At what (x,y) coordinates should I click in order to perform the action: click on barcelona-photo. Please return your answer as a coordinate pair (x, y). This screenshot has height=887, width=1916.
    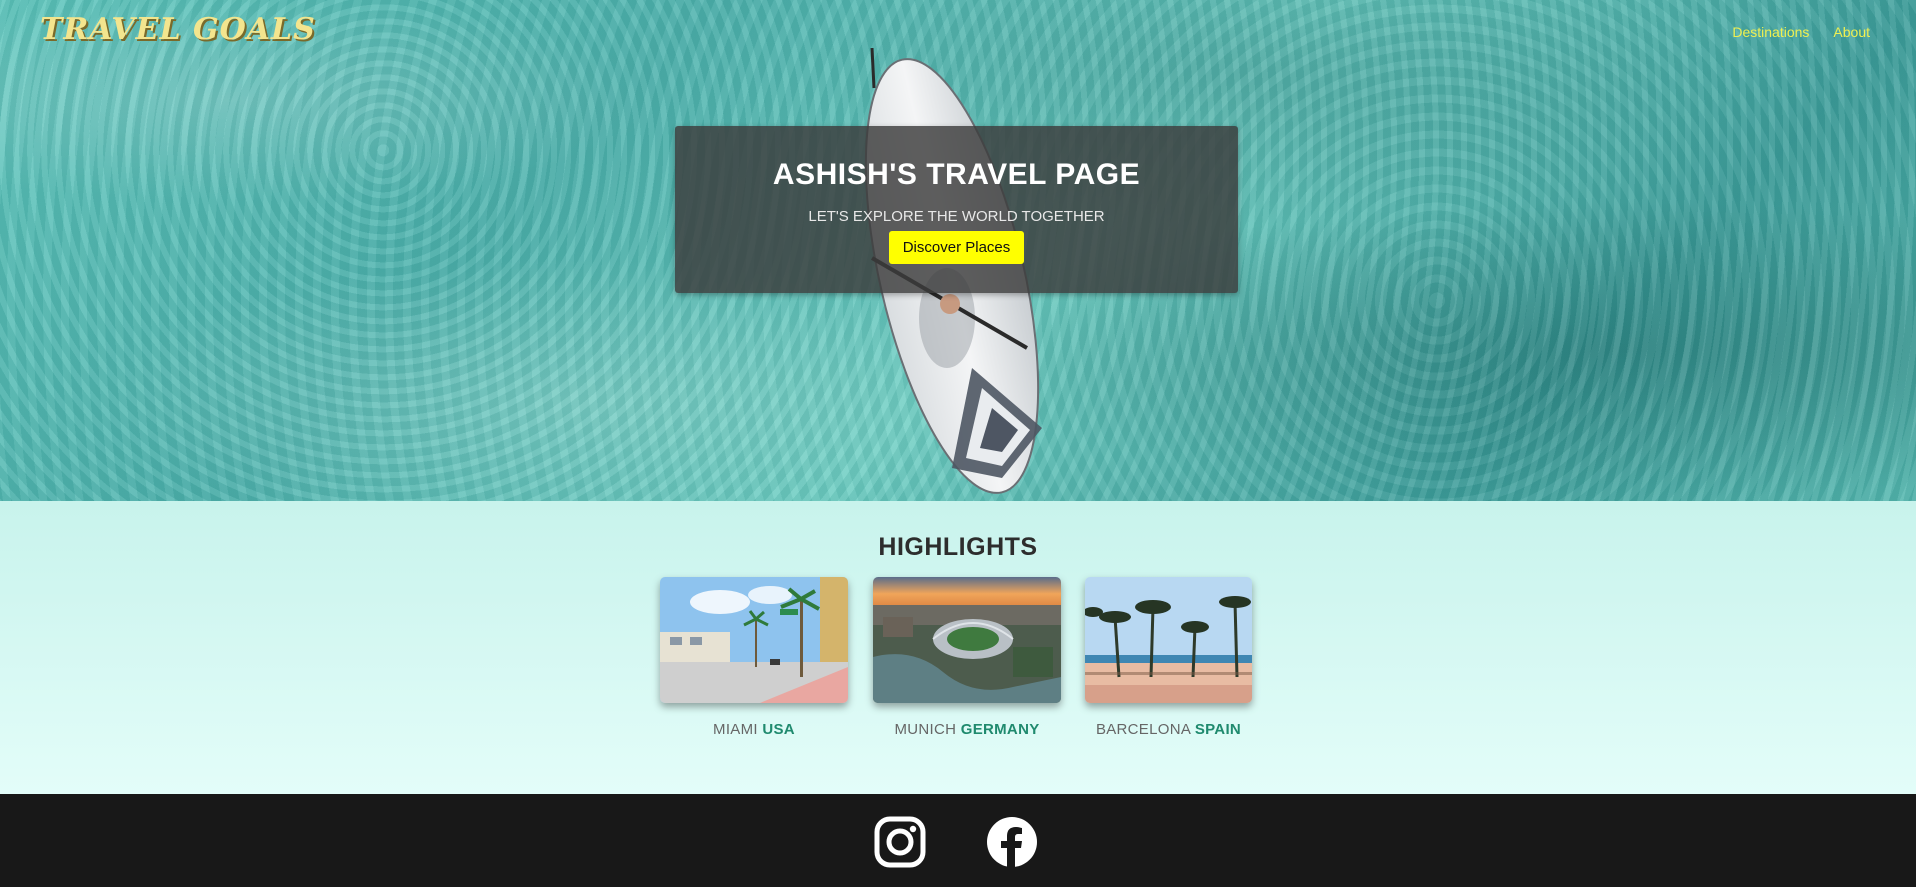
    Looking at the image, I should click on (1168, 640).